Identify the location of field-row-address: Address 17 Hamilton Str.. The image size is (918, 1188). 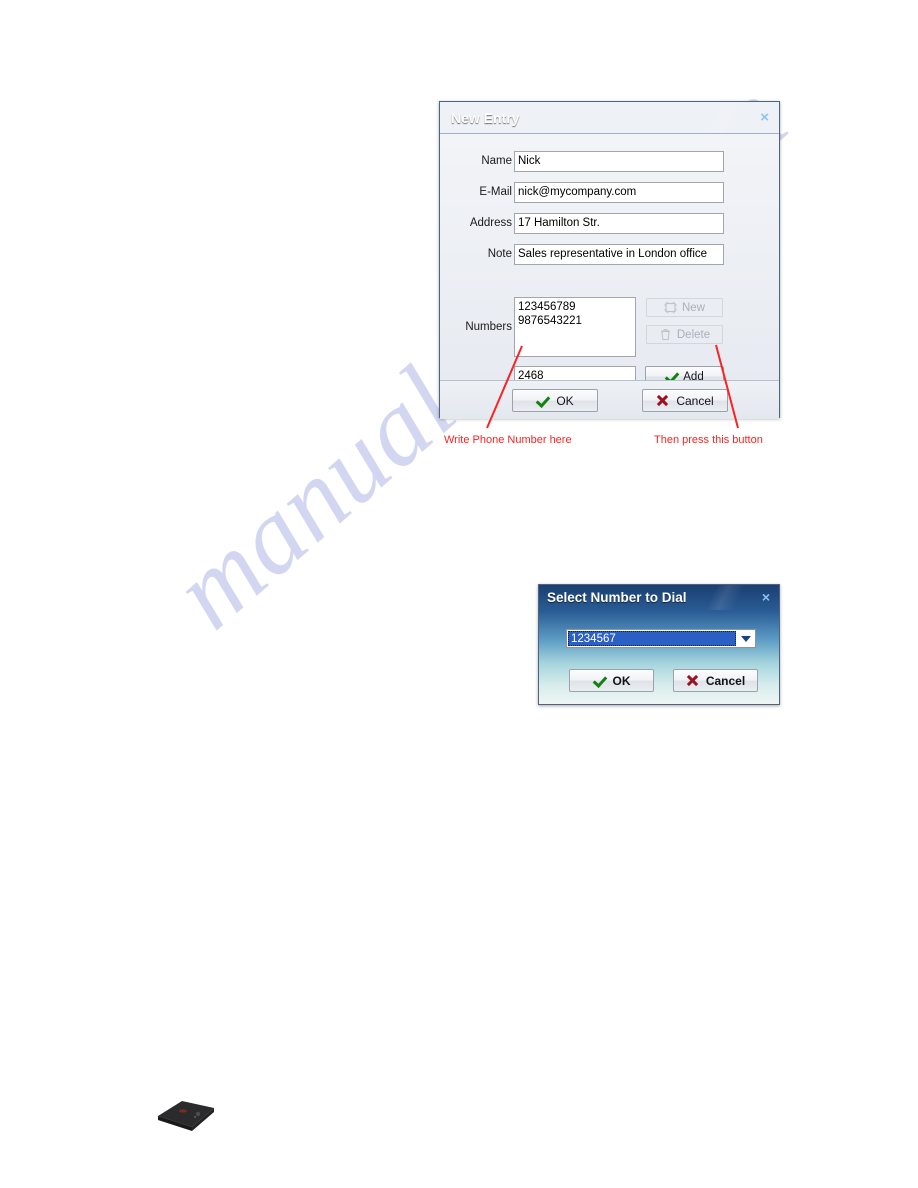
(609, 223).